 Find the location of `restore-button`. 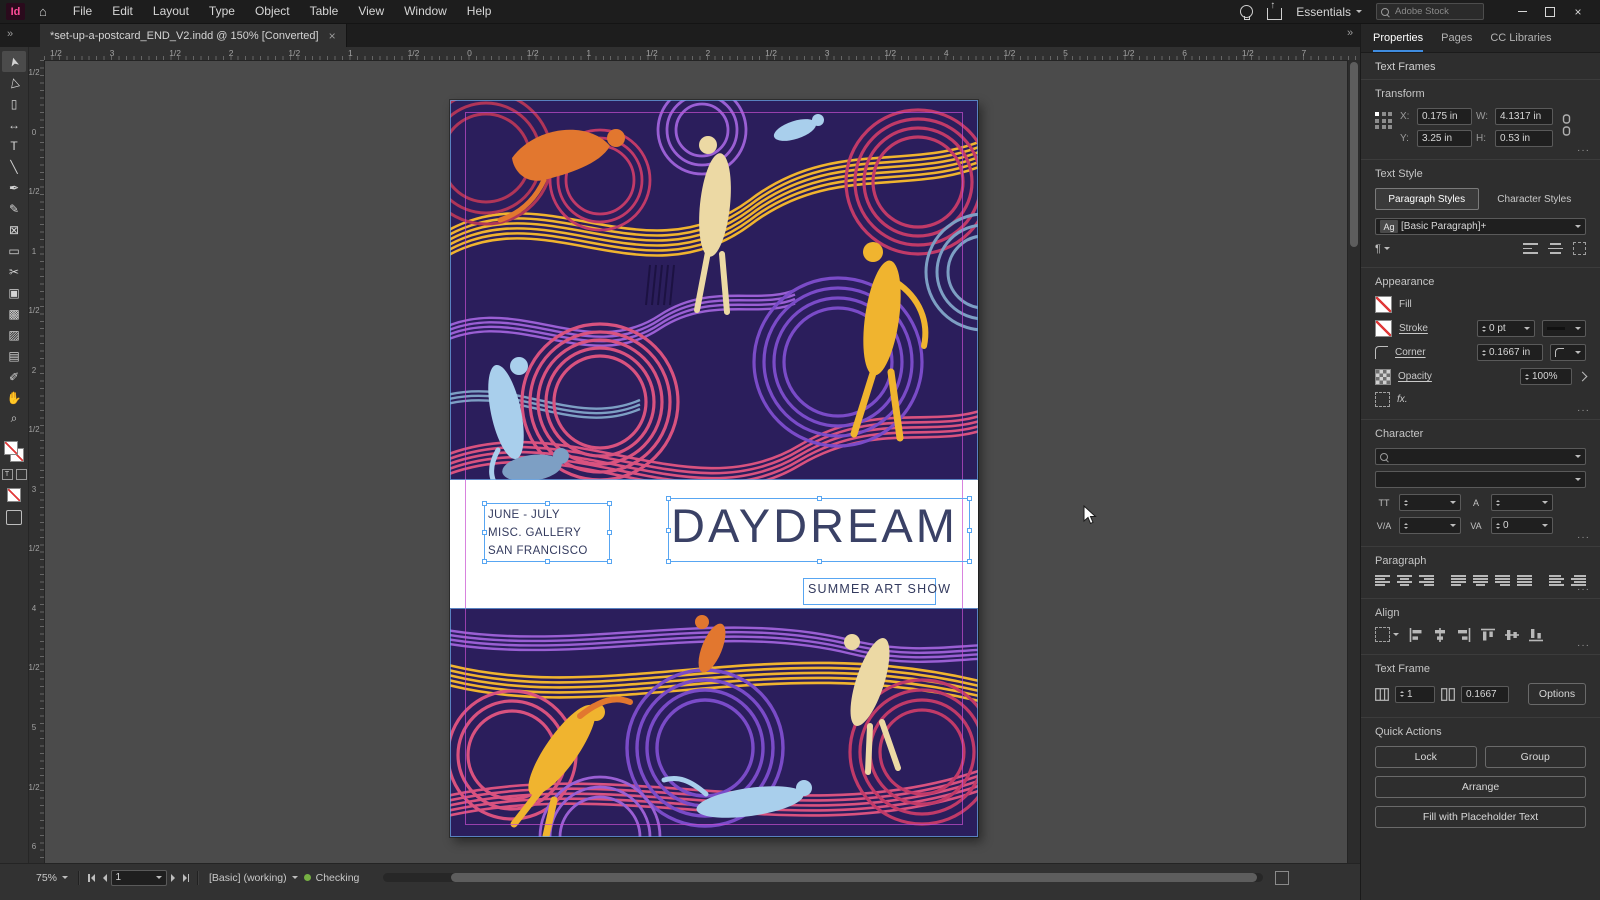

restore-button is located at coordinates (1550, 12).